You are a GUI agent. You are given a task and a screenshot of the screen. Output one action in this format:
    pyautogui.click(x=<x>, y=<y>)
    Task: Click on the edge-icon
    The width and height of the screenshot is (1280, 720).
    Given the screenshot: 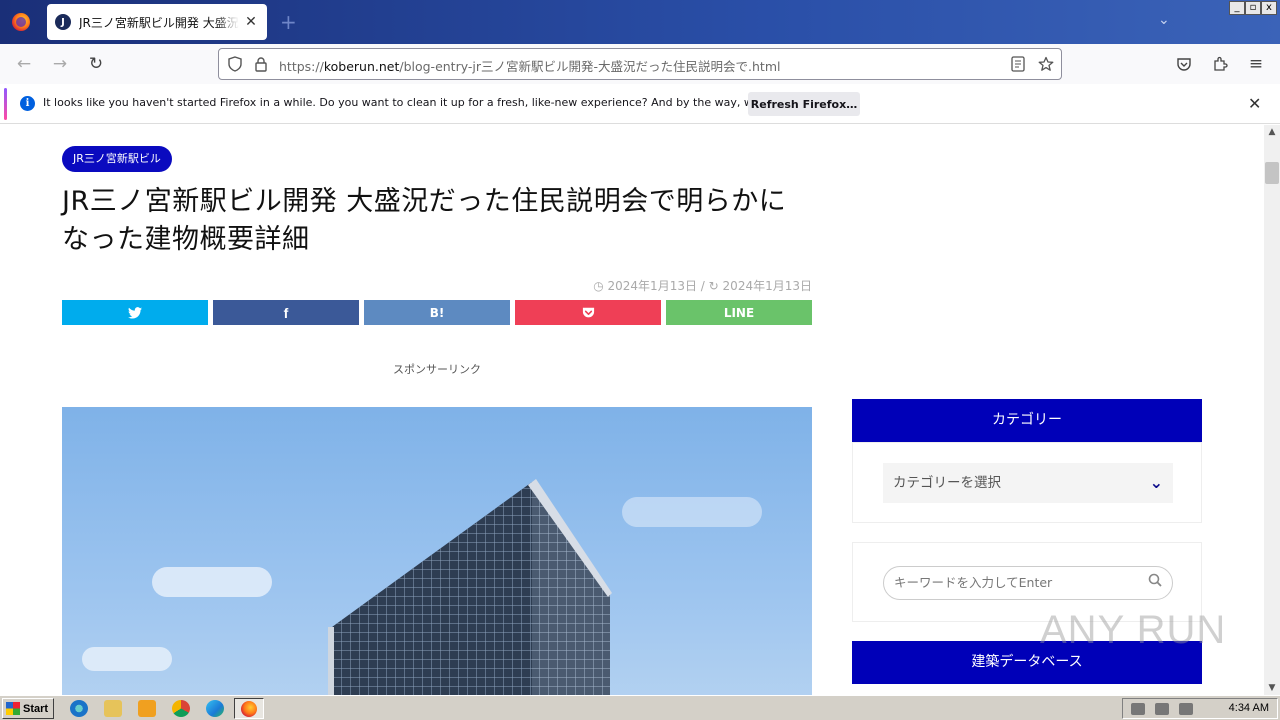 What is the action you would take?
    pyautogui.click(x=215, y=708)
    